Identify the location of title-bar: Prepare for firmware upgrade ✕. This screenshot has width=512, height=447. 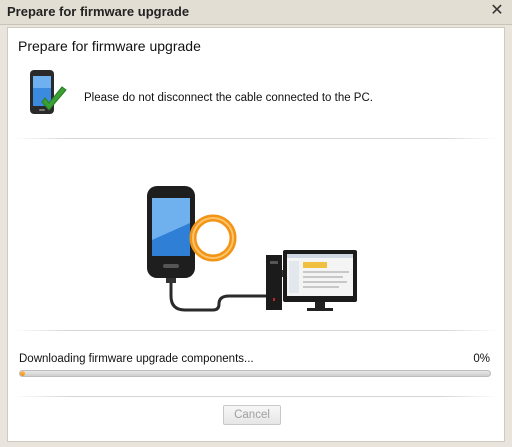
(256, 12).